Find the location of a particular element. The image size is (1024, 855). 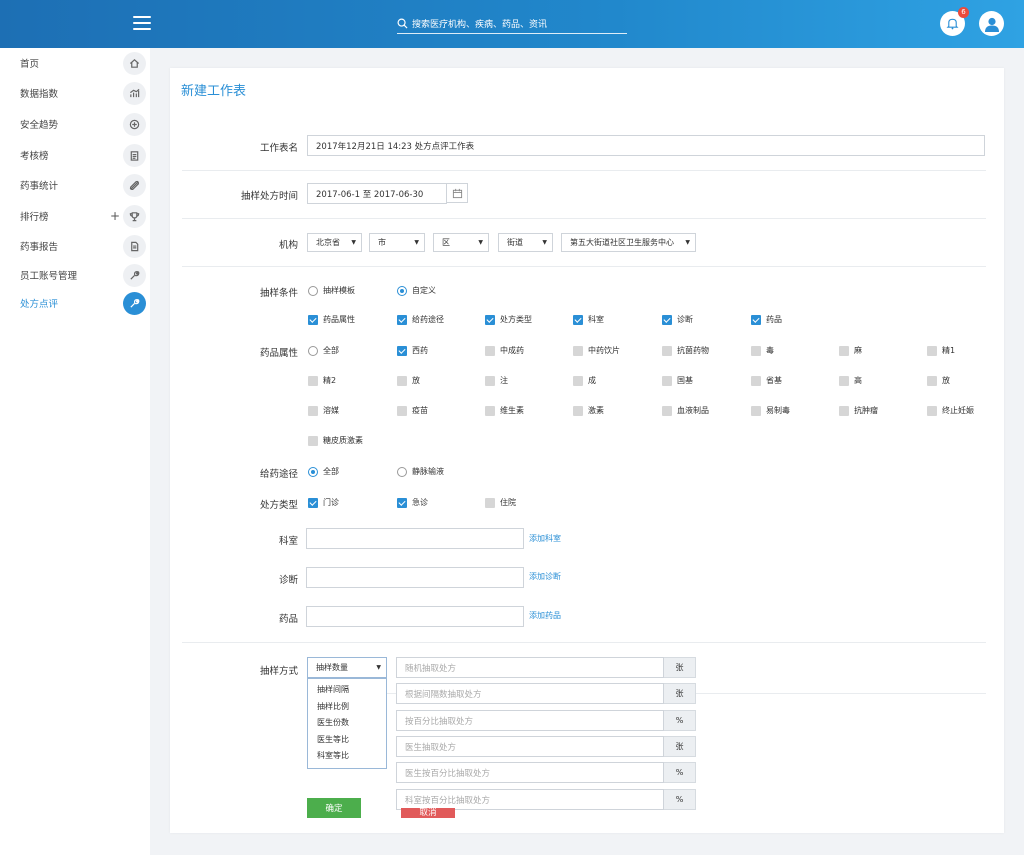

method-input-5: 医生按百分比抽取处方 is located at coordinates (530, 772).